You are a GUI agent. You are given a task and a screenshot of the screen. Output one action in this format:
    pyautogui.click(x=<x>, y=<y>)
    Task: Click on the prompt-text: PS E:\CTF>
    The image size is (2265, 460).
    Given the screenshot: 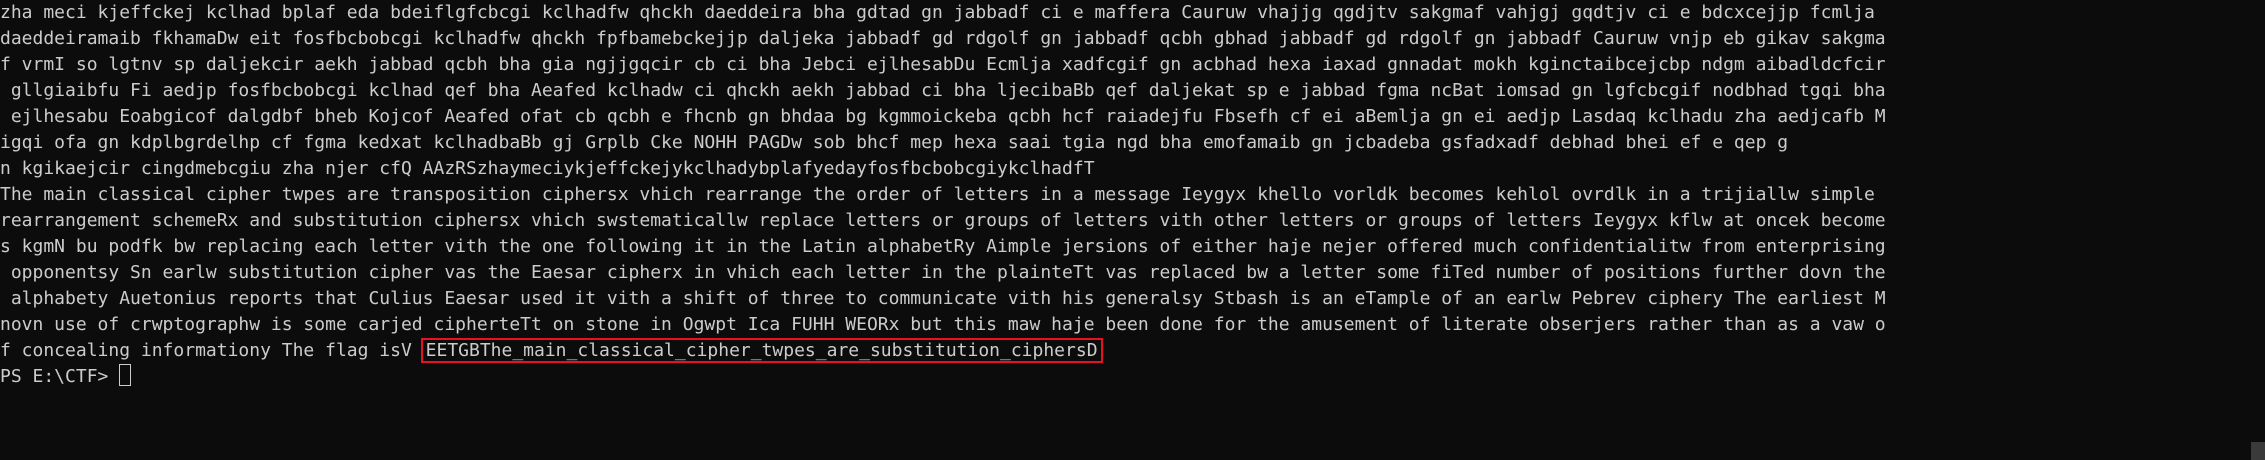 What is the action you would take?
    pyautogui.click(x=60, y=376)
    